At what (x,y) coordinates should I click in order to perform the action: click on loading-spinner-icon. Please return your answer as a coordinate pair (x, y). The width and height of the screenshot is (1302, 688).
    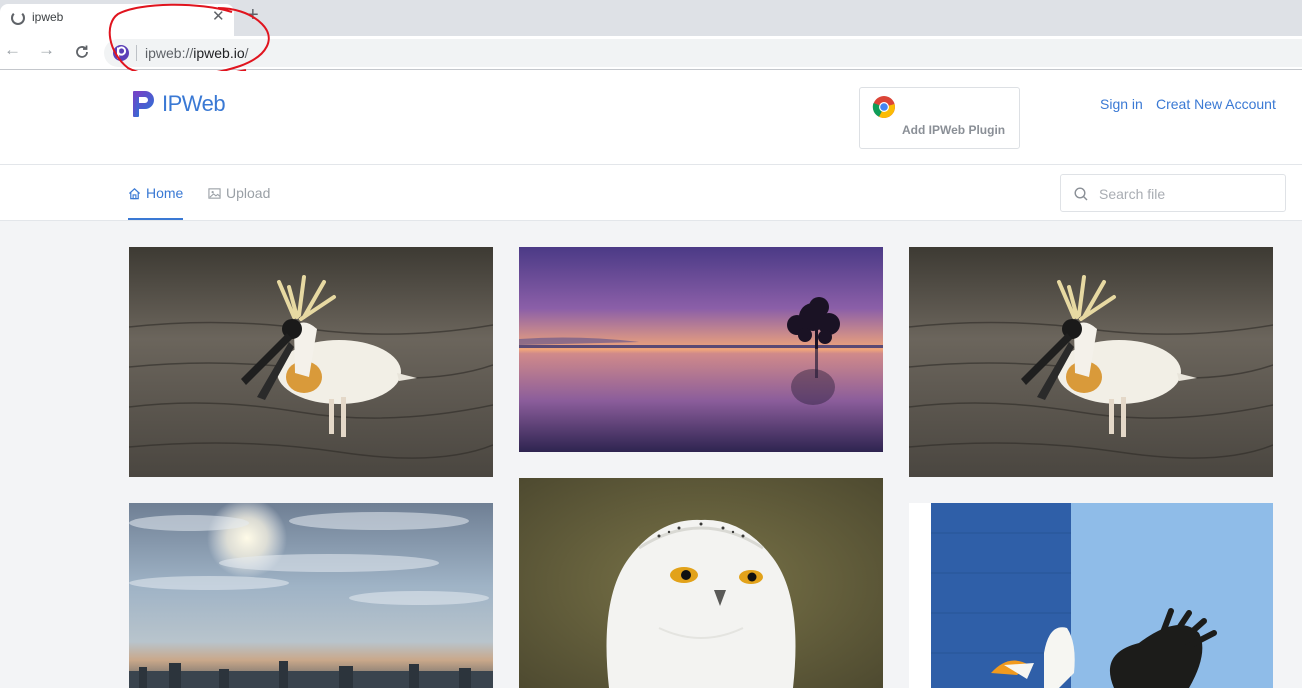
    Looking at the image, I should click on (18, 18).